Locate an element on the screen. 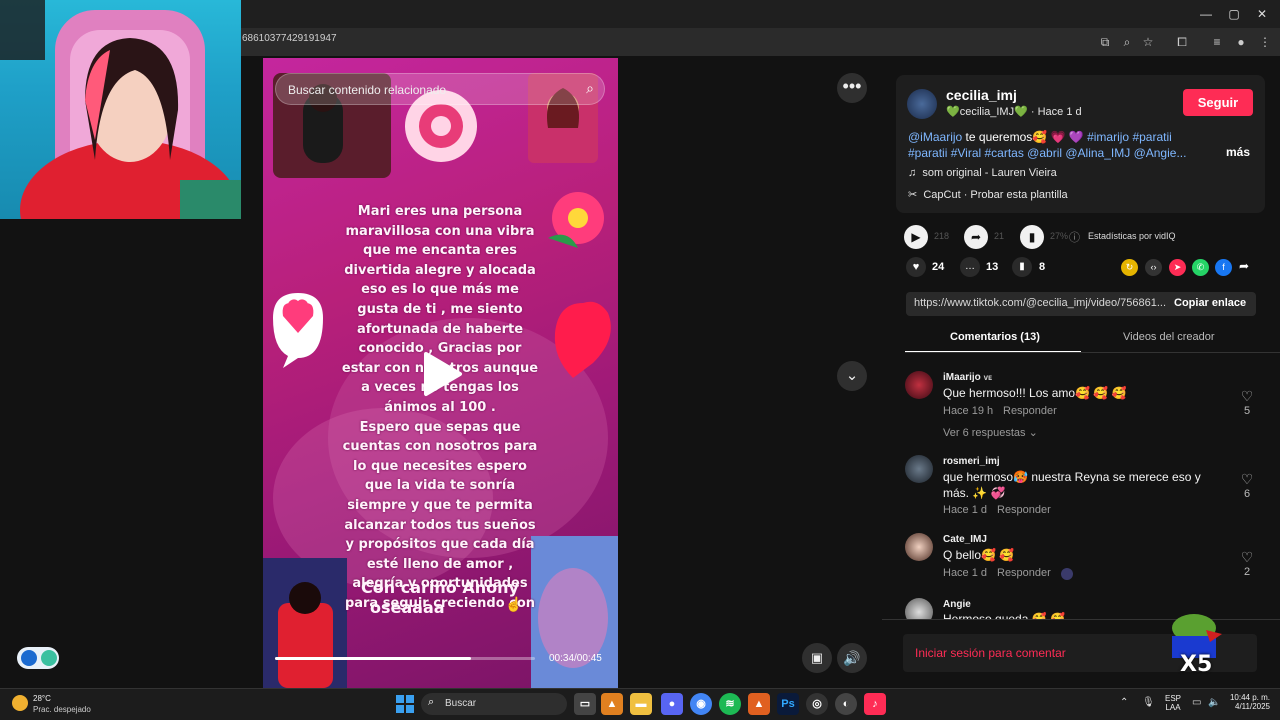 Image resolution: width=1280 pixels, height=720 pixels. minimize-icon: — is located at coordinates (1206, 14).